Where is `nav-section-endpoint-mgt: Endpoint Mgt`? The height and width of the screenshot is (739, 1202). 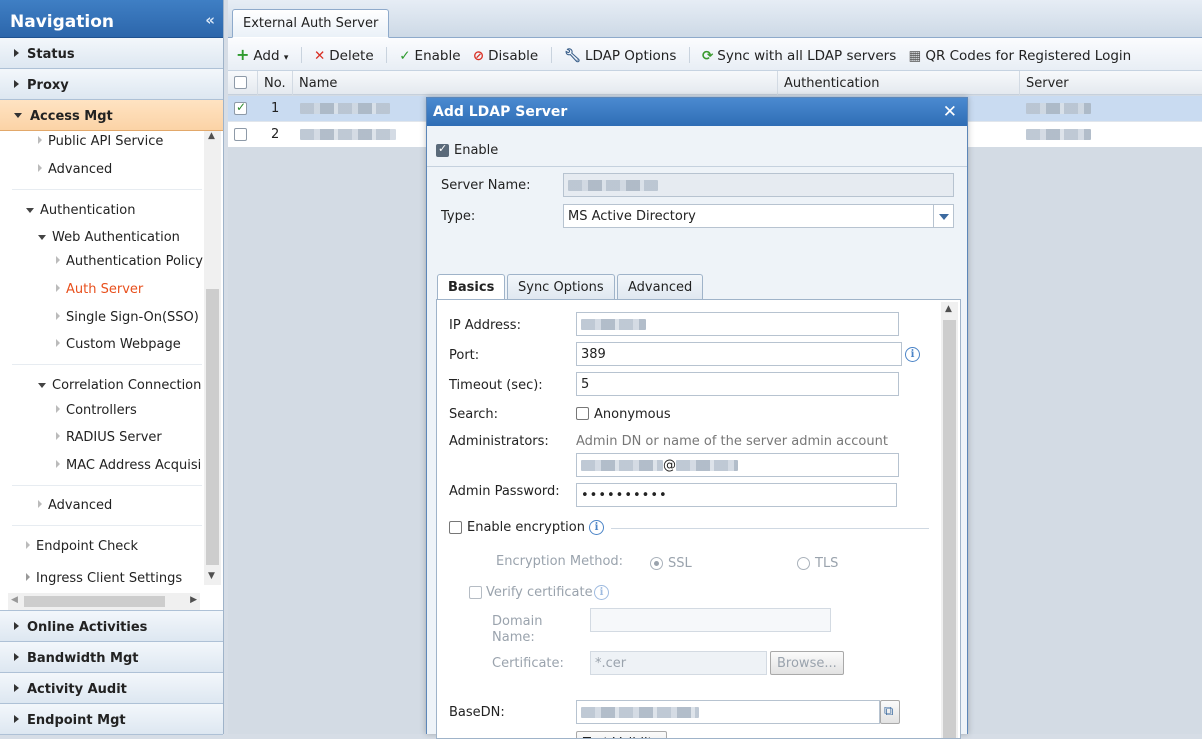
nav-section-endpoint-mgt: Endpoint Mgt is located at coordinates (111, 719).